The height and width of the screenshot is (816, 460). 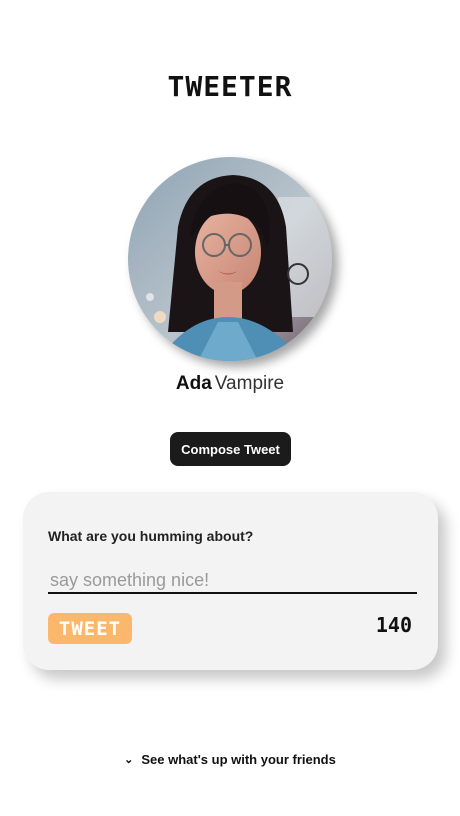 I want to click on profile-first-name: Ada, so click(x=193, y=383).